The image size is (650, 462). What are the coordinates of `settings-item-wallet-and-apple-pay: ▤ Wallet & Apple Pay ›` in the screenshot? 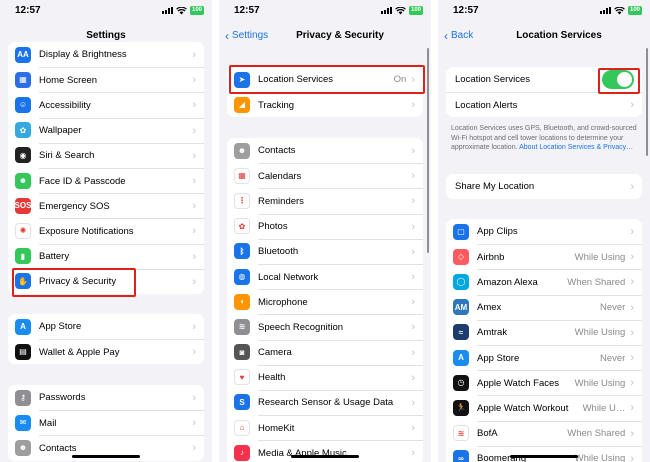 It's located at (106, 351).